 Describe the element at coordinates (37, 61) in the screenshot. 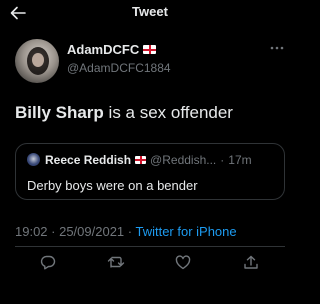

I see `avatar` at that location.